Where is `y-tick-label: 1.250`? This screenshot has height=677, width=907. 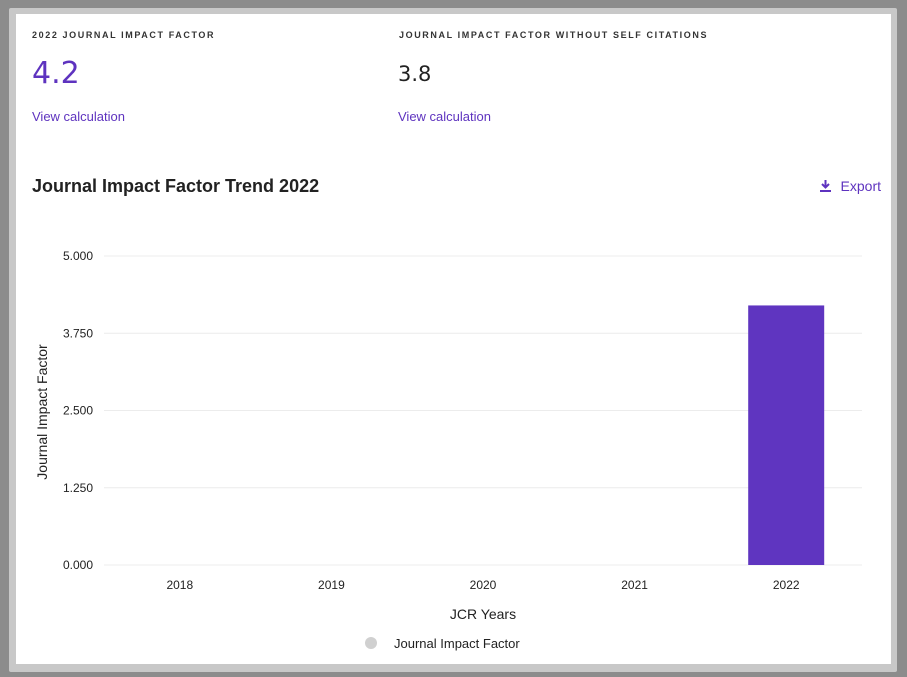 y-tick-label: 1.250 is located at coordinates (78, 488).